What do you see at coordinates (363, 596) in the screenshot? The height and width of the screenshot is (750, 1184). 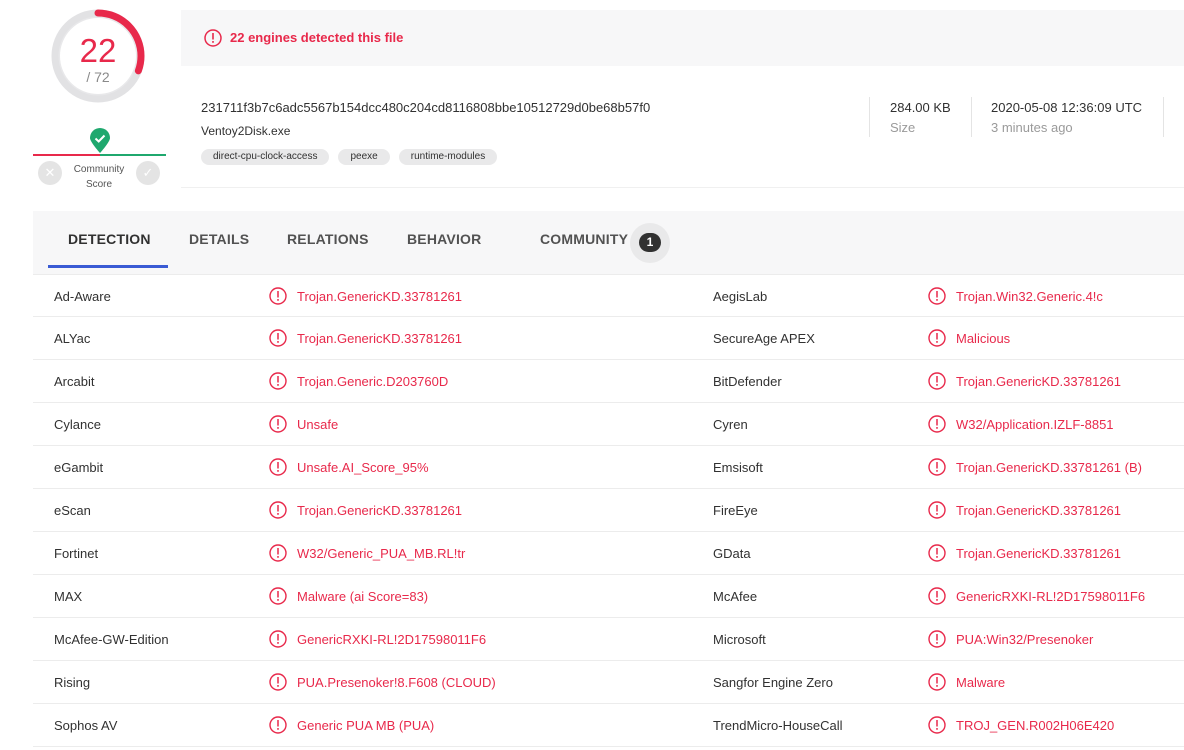 I see `detection-result: Malware (ai Score=83)` at bounding box center [363, 596].